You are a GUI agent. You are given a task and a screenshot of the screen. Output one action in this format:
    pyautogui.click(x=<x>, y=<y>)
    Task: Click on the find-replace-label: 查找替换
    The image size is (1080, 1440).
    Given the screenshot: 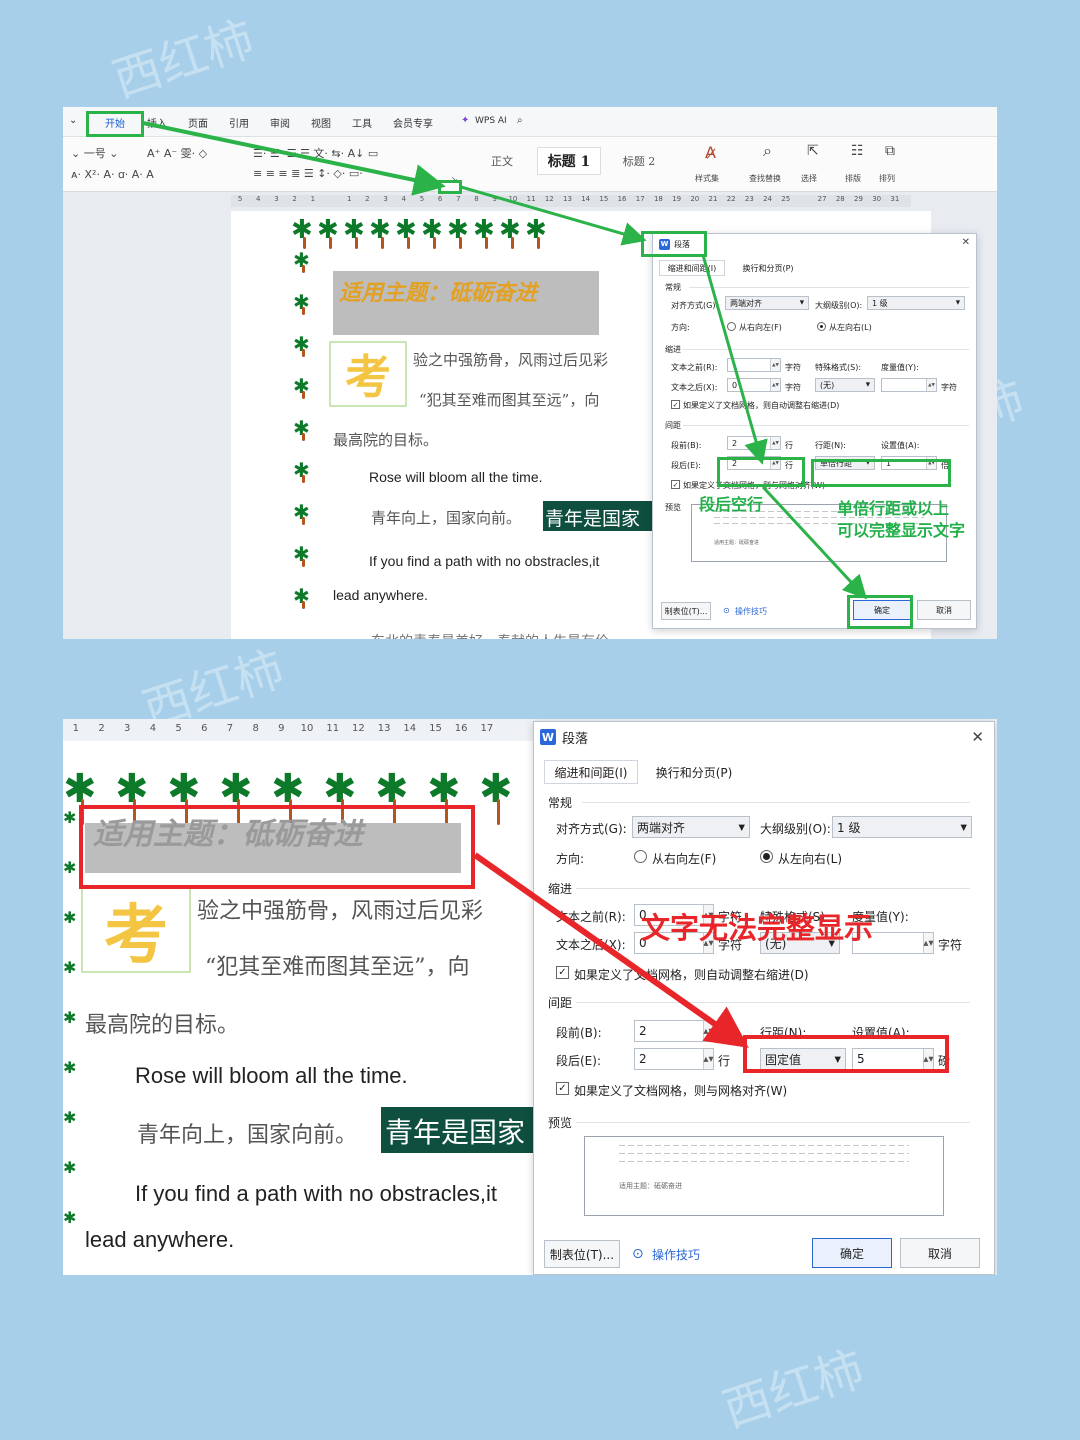 What is the action you would take?
    pyautogui.click(x=765, y=178)
    